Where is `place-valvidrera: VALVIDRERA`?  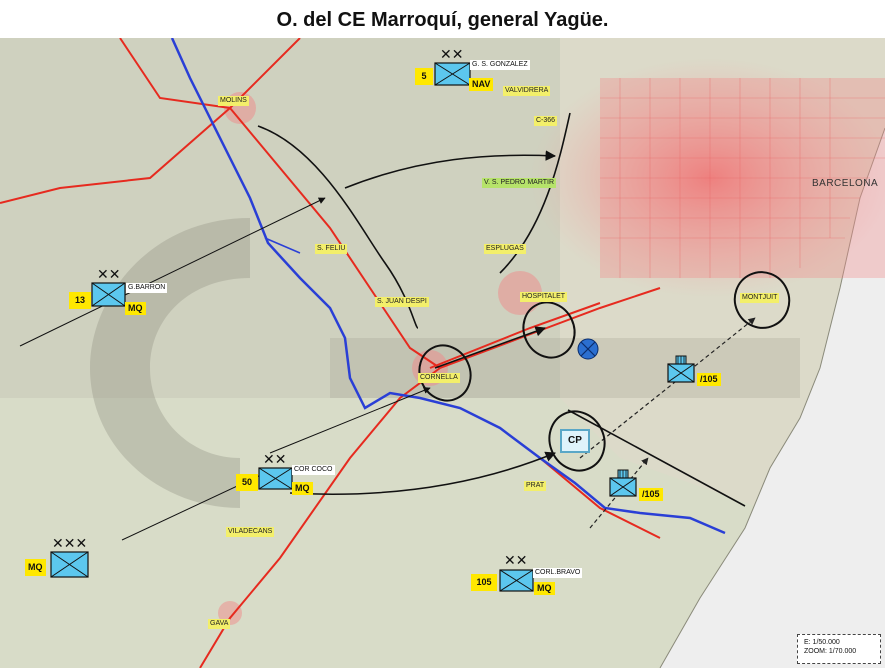
place-valvidrera: VALVIDRERA is located at coordinates (527, 91).